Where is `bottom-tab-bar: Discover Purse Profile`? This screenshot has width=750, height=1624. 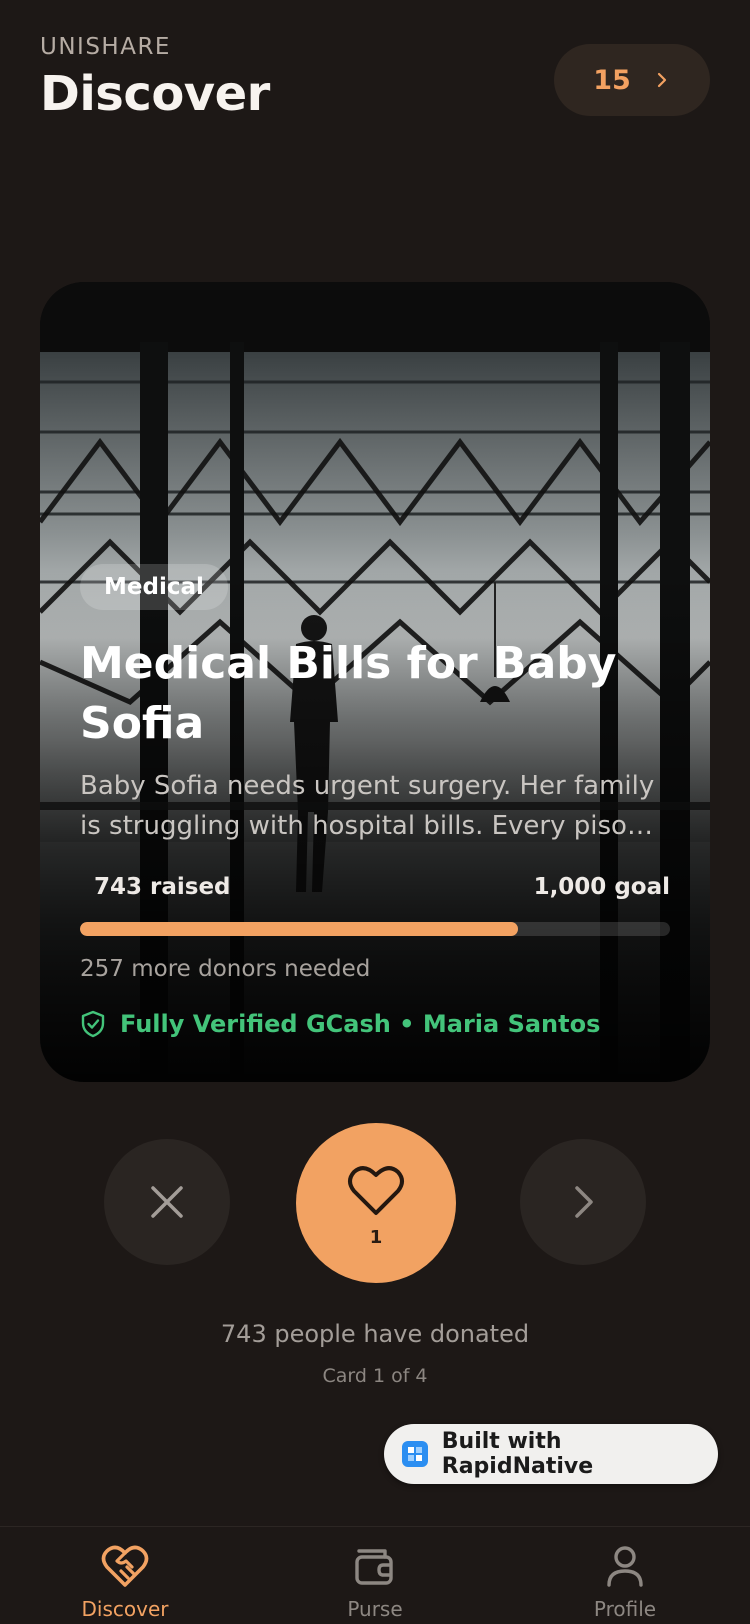
bottom-tab-bar: Discover Purse Profile is located at coordinates (375, 1575).